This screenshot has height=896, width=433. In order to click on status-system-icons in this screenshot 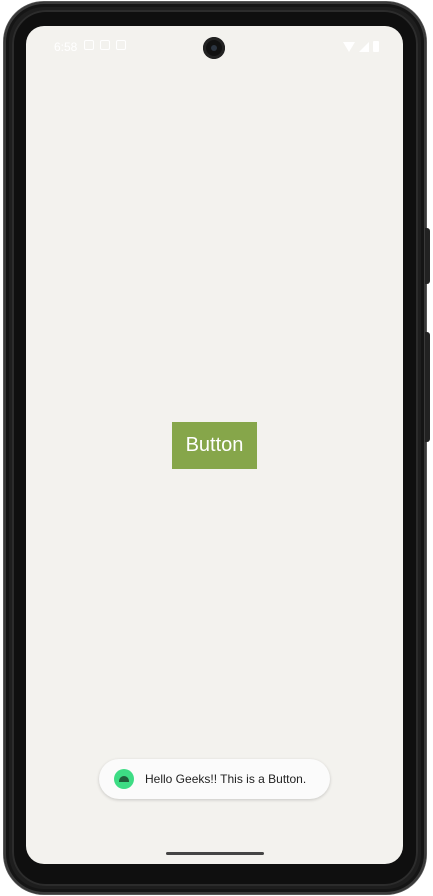, I will do `click(361, 46)`.